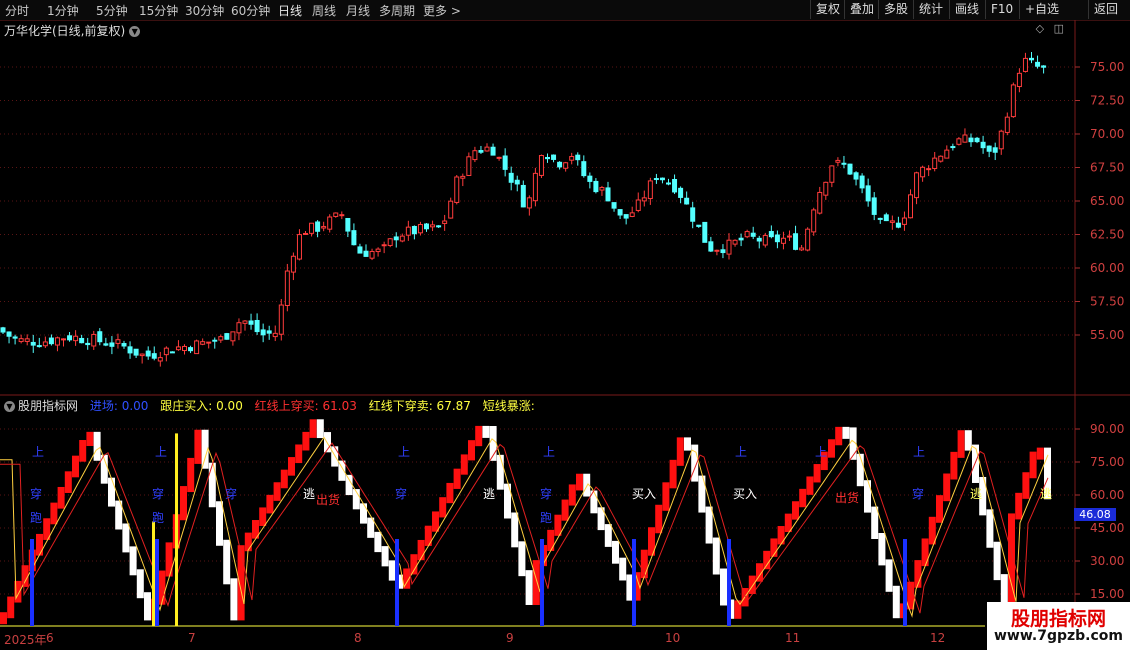 The width and height of the screenshot is (1130, 650). I want to click on period-tab-daily: 日线, so click(290, 10).